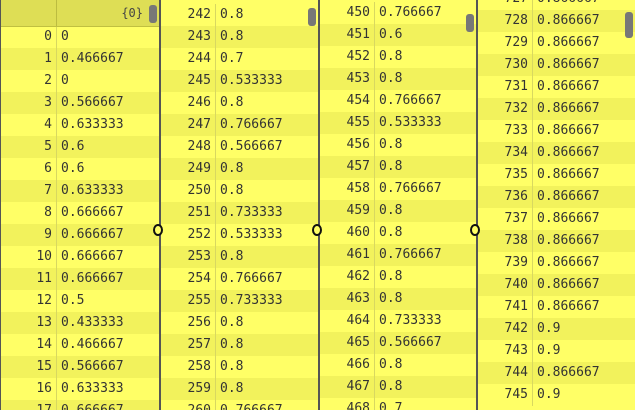 The width and height of the screenshot is (635, 410). Describe the element at coordinates (239, 37) in the screenshot. I see `table-row: 243 0.8` at that location.